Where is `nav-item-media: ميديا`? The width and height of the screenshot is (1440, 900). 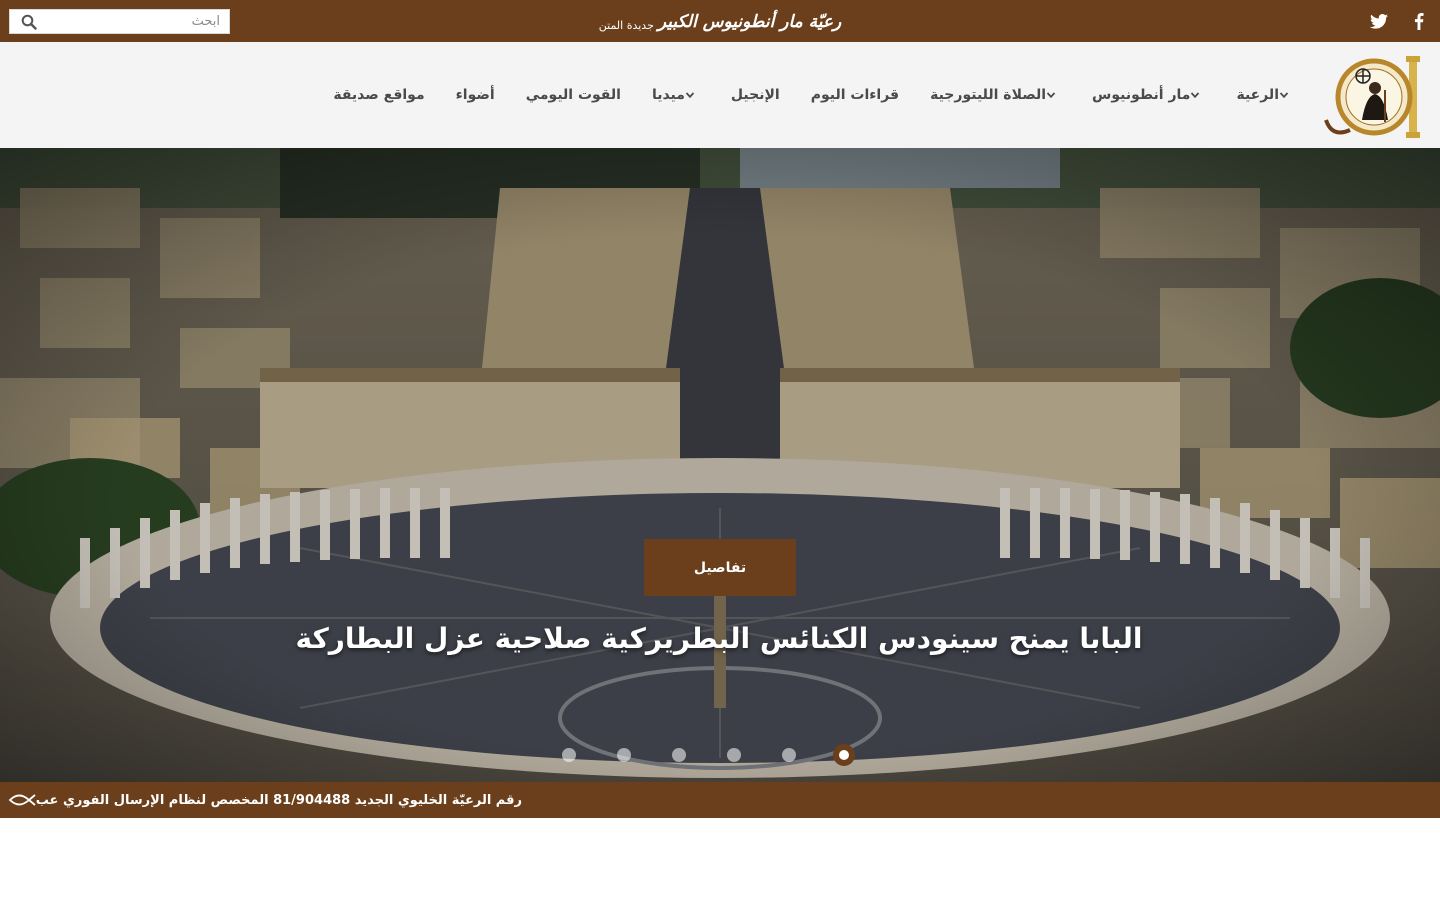 nav-item-media: ميديا is located at coordinates (676, 95).